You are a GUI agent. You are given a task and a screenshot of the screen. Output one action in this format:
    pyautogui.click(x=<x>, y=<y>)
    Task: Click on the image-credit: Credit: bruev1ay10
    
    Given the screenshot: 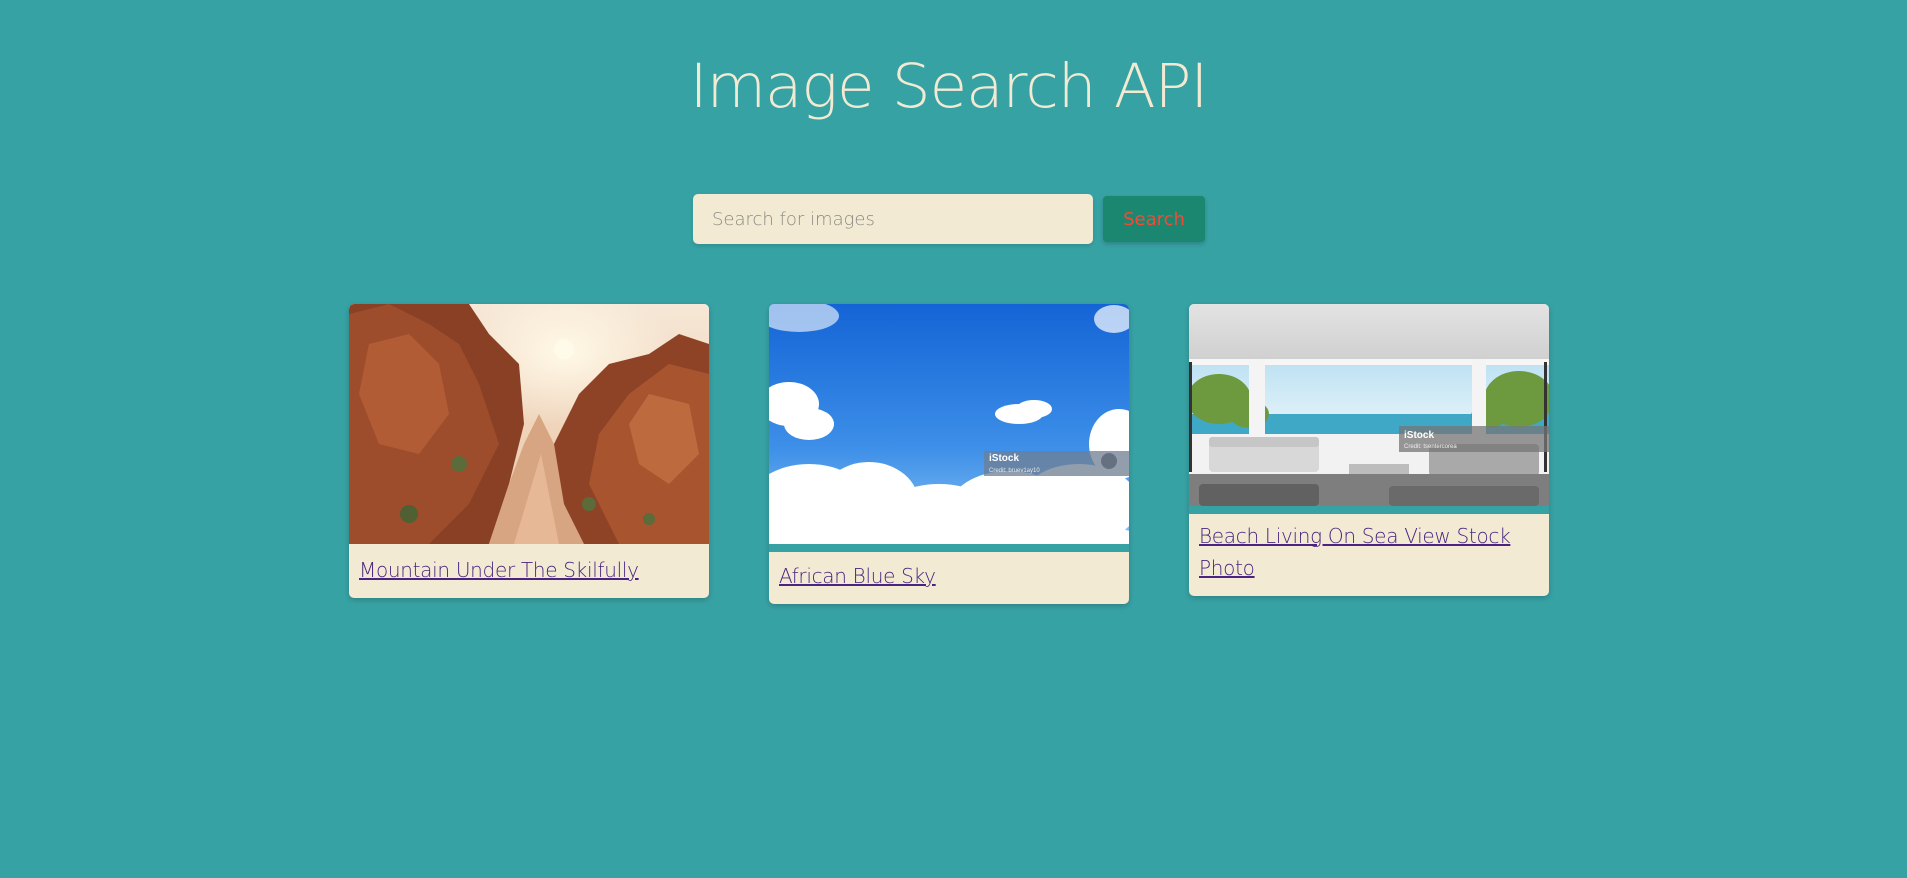 What is the action you would take?
    pyautogui.click(x=1014, y=471)
    